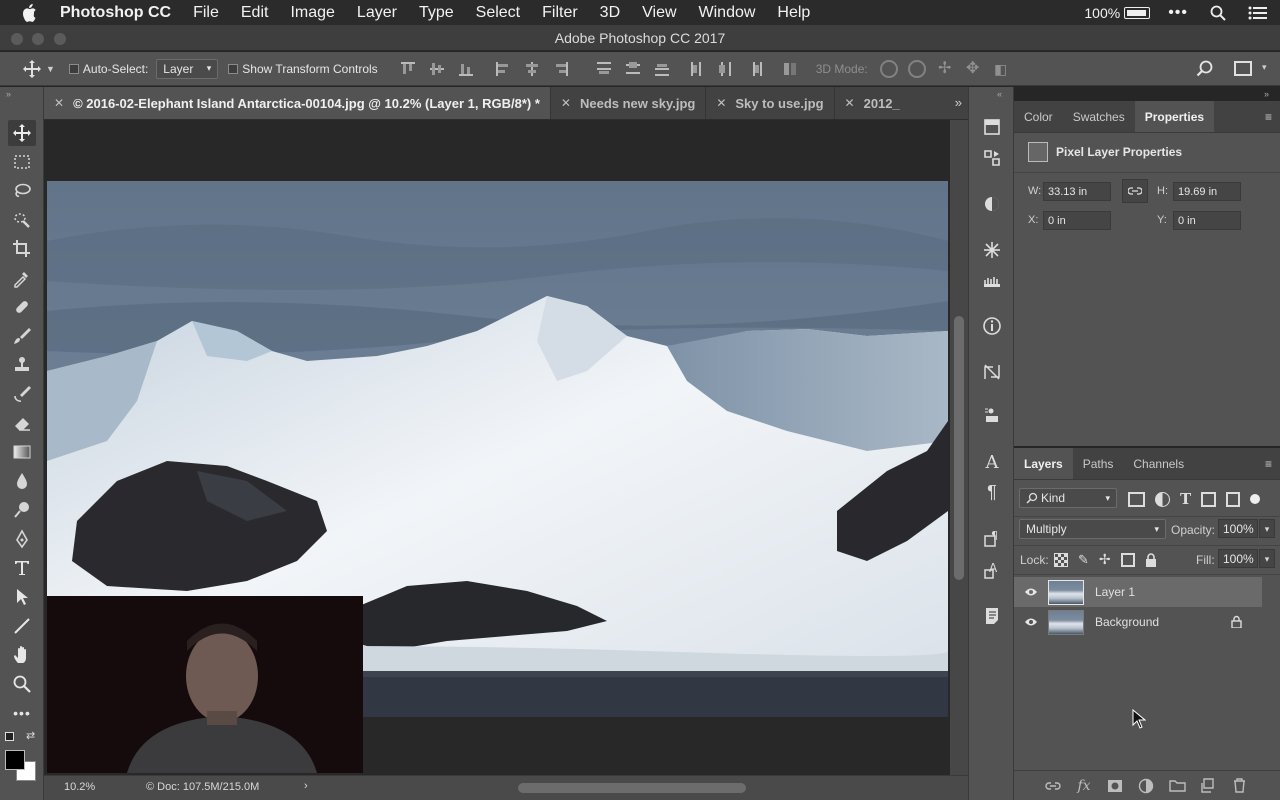  I want to click on tab-properties: Properties, so click(1174, 116).